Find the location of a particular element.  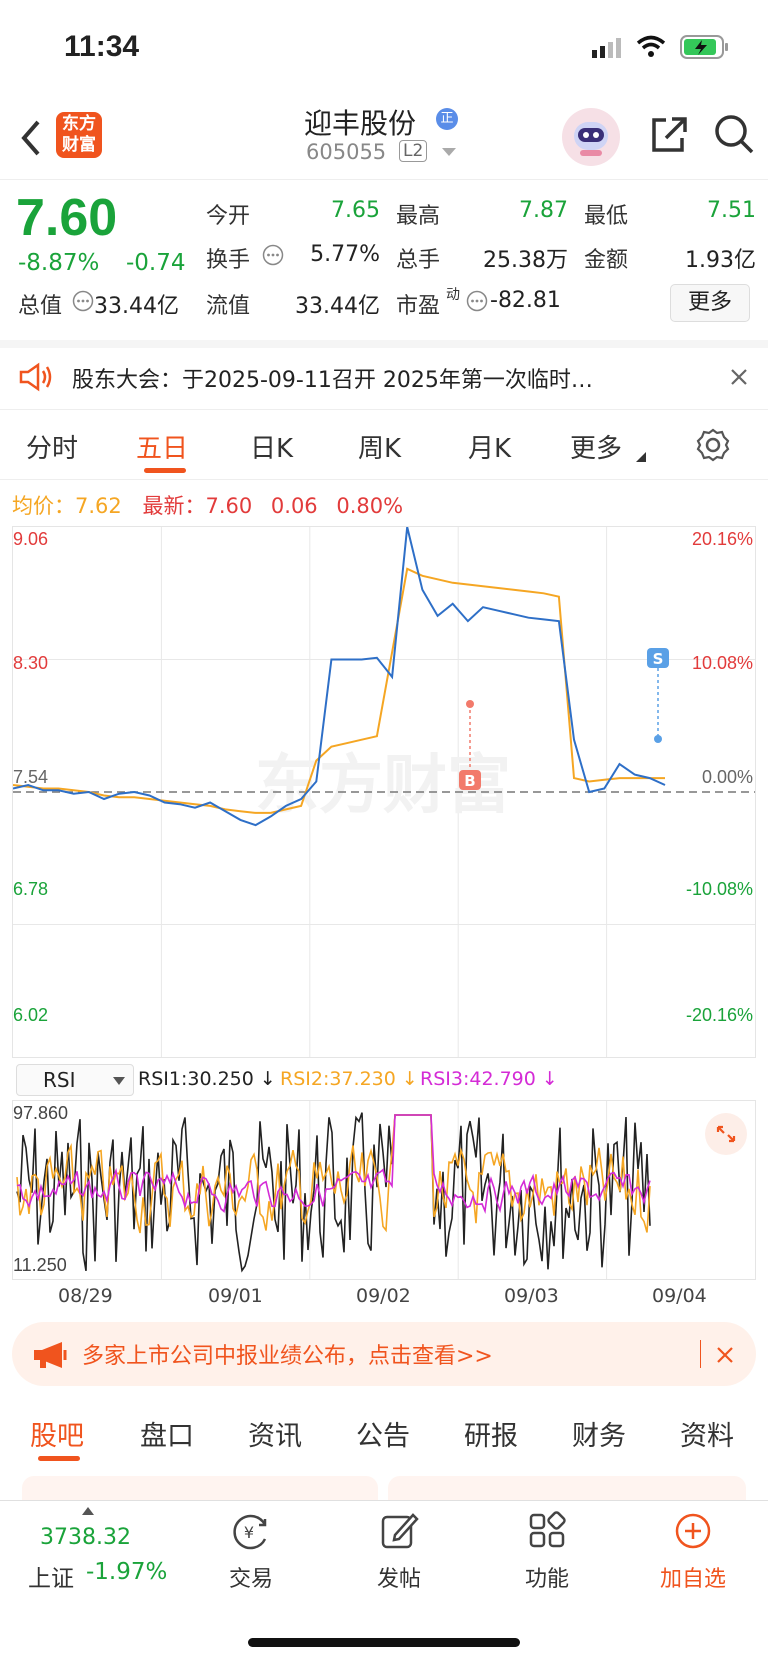

mktcap-label: 总值 is located at coordinates (40, 306).